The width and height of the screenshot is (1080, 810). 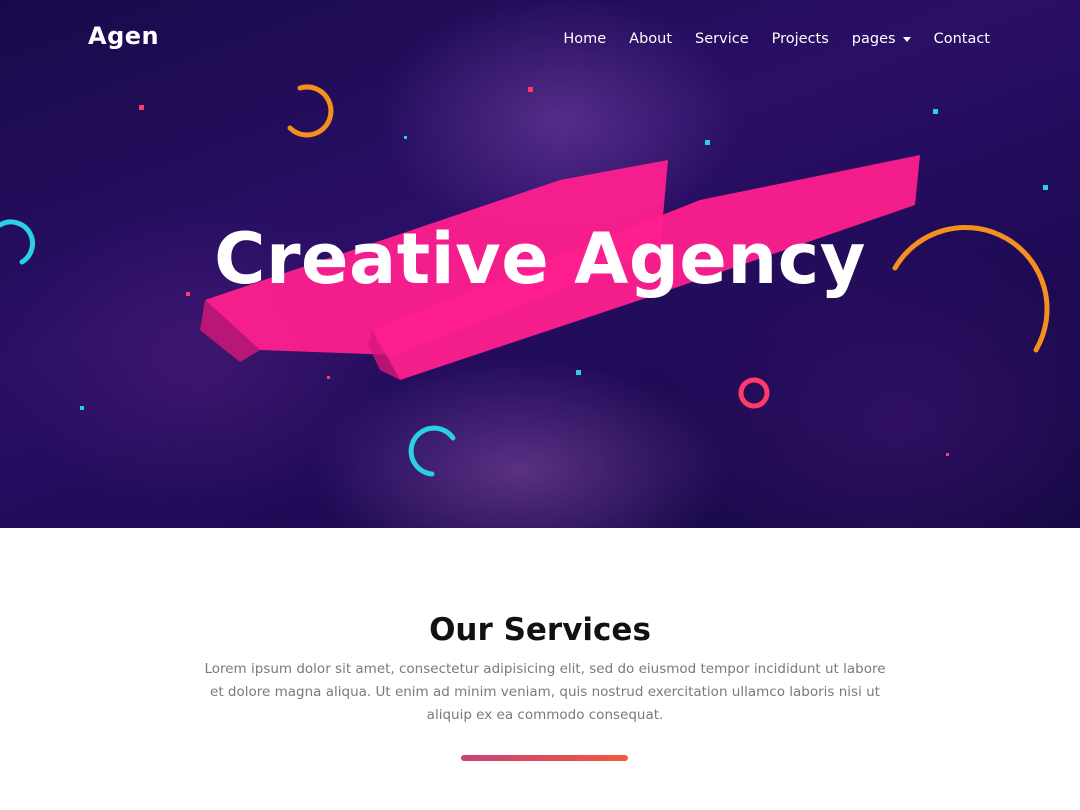 I want to click on nav-projects-label: Projects, so click(x=800, y=39).